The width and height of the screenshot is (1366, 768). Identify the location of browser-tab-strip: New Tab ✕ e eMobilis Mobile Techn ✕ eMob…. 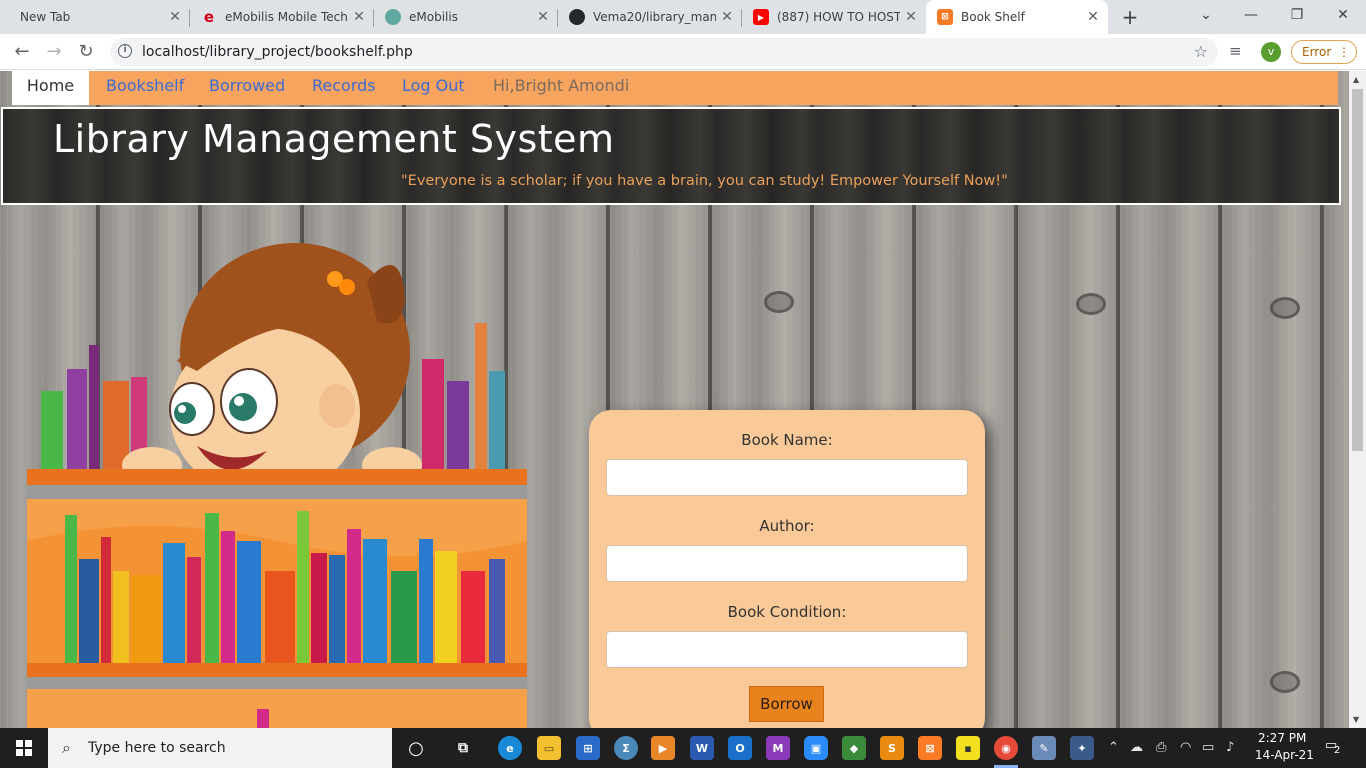
(683, 17).